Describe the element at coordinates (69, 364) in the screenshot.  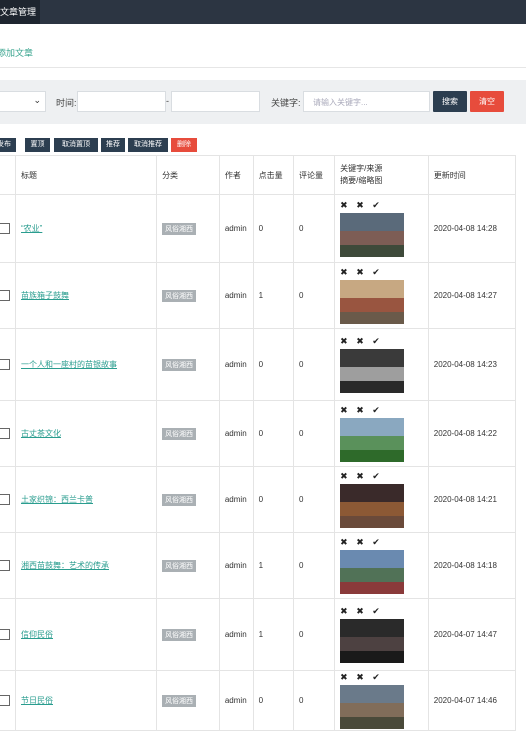
I see `article-title-link: 一个人和一座村的苗银故事` at that location.